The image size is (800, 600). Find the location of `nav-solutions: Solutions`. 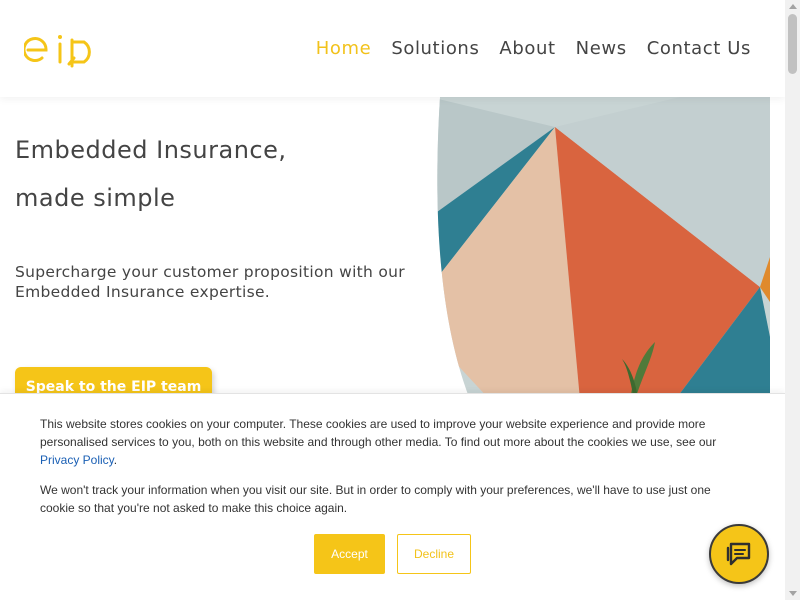

nav-solutions: Solutions is located at coordinates (435, 48).